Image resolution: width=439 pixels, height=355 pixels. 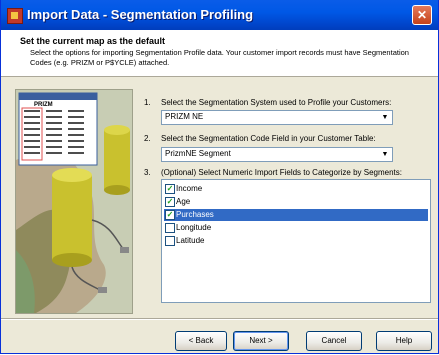 I want to click on age-checkbox: ✓, so click(x=170, y=202).